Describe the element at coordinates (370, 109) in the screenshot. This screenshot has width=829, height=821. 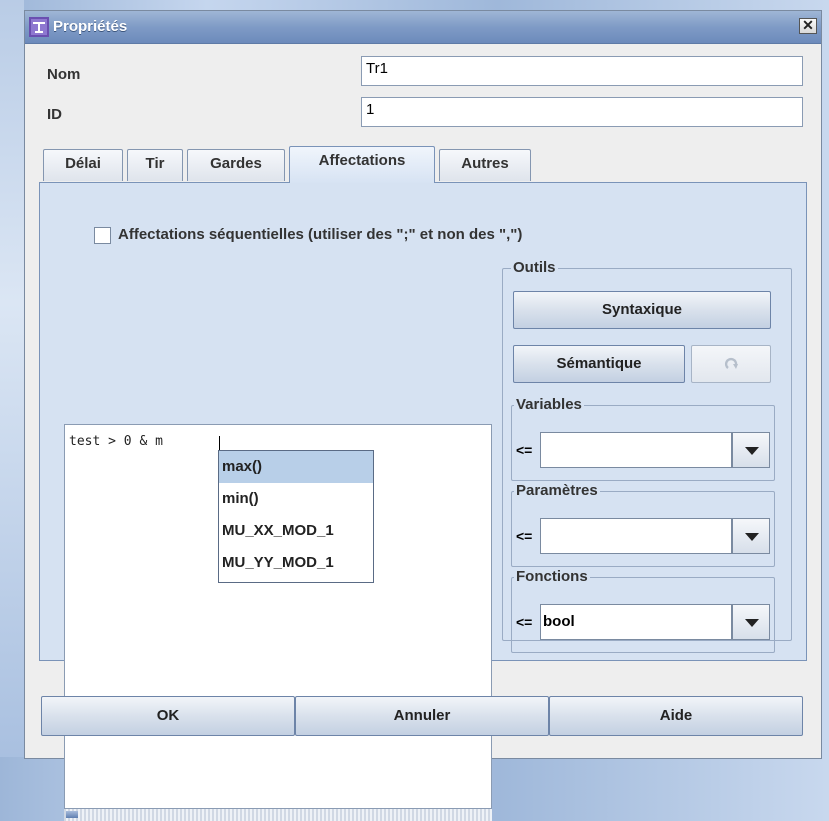
I see `id-value: 1` at that location.